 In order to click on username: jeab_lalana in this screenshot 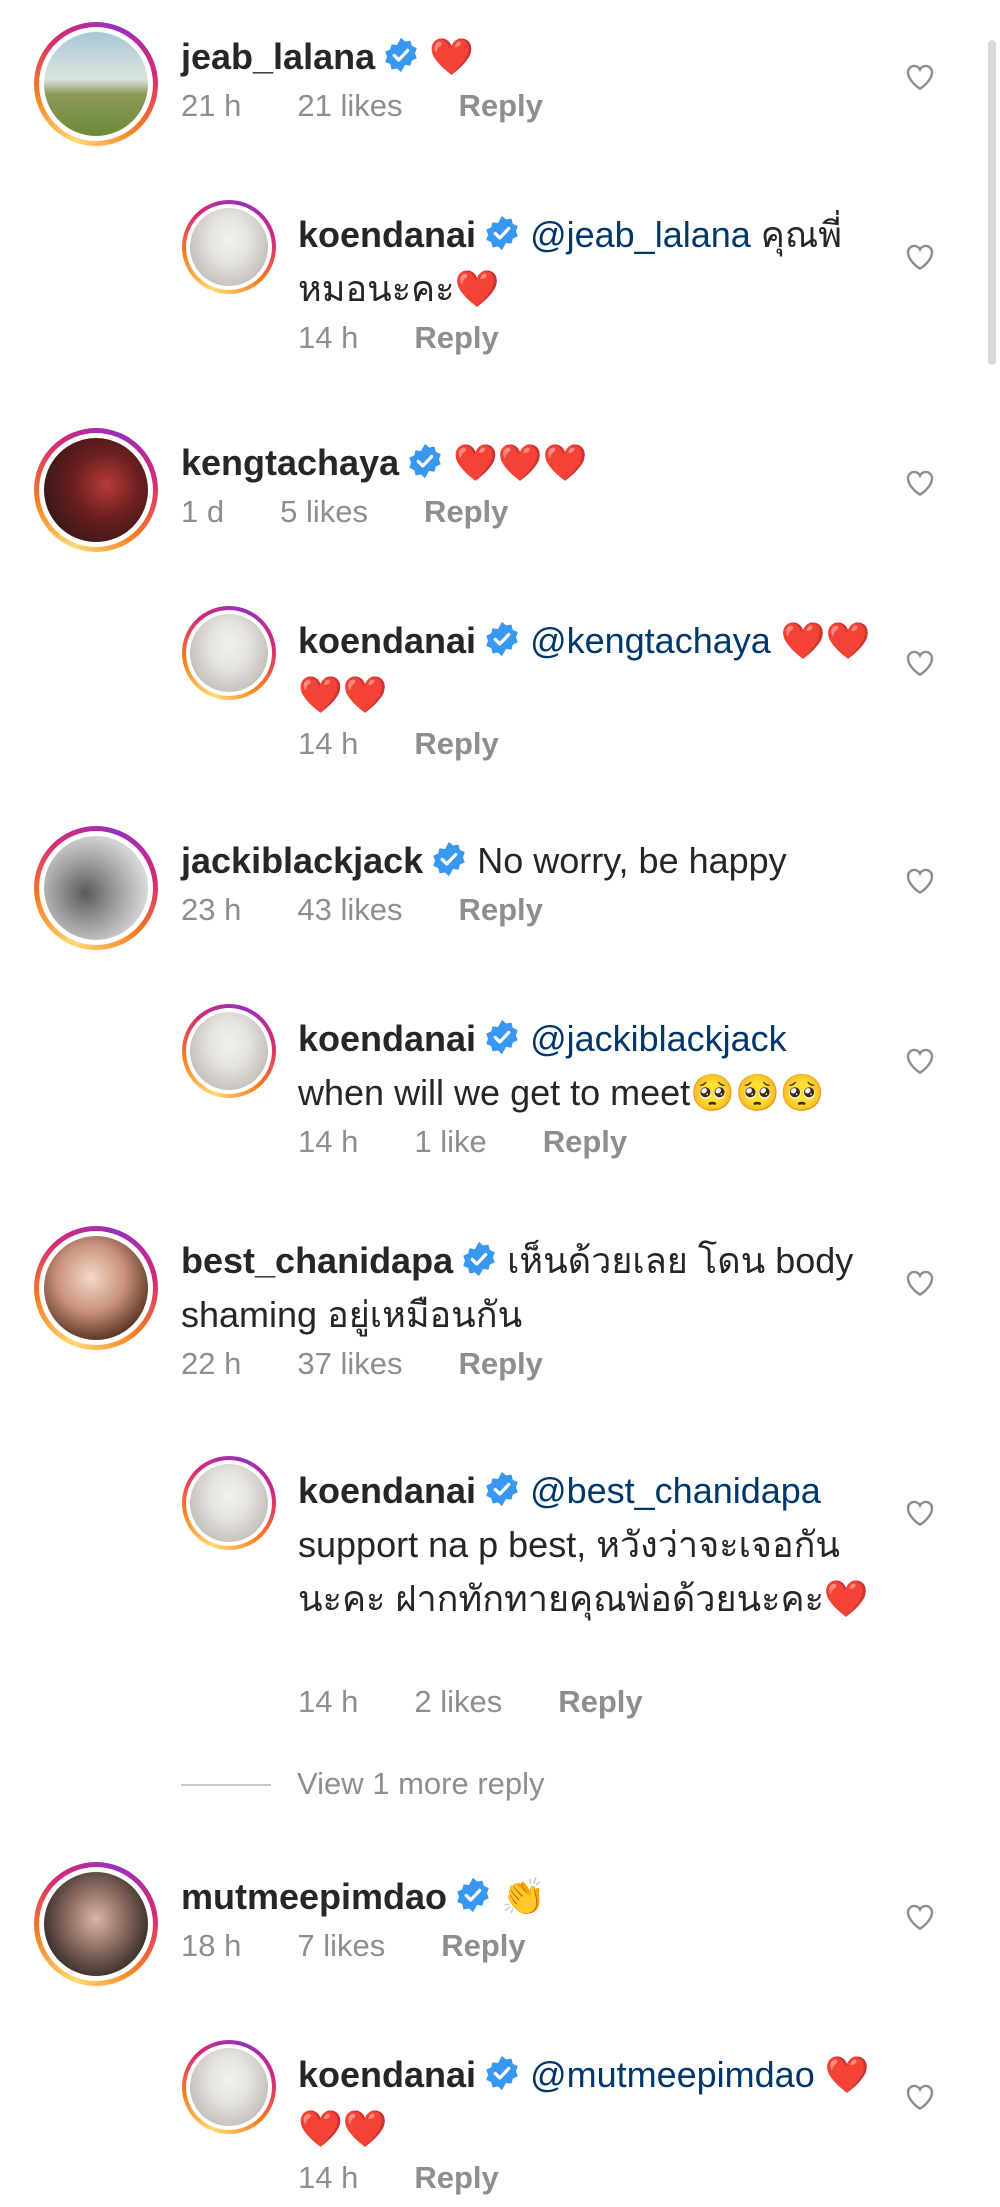, I will do `click(278, 56)`.